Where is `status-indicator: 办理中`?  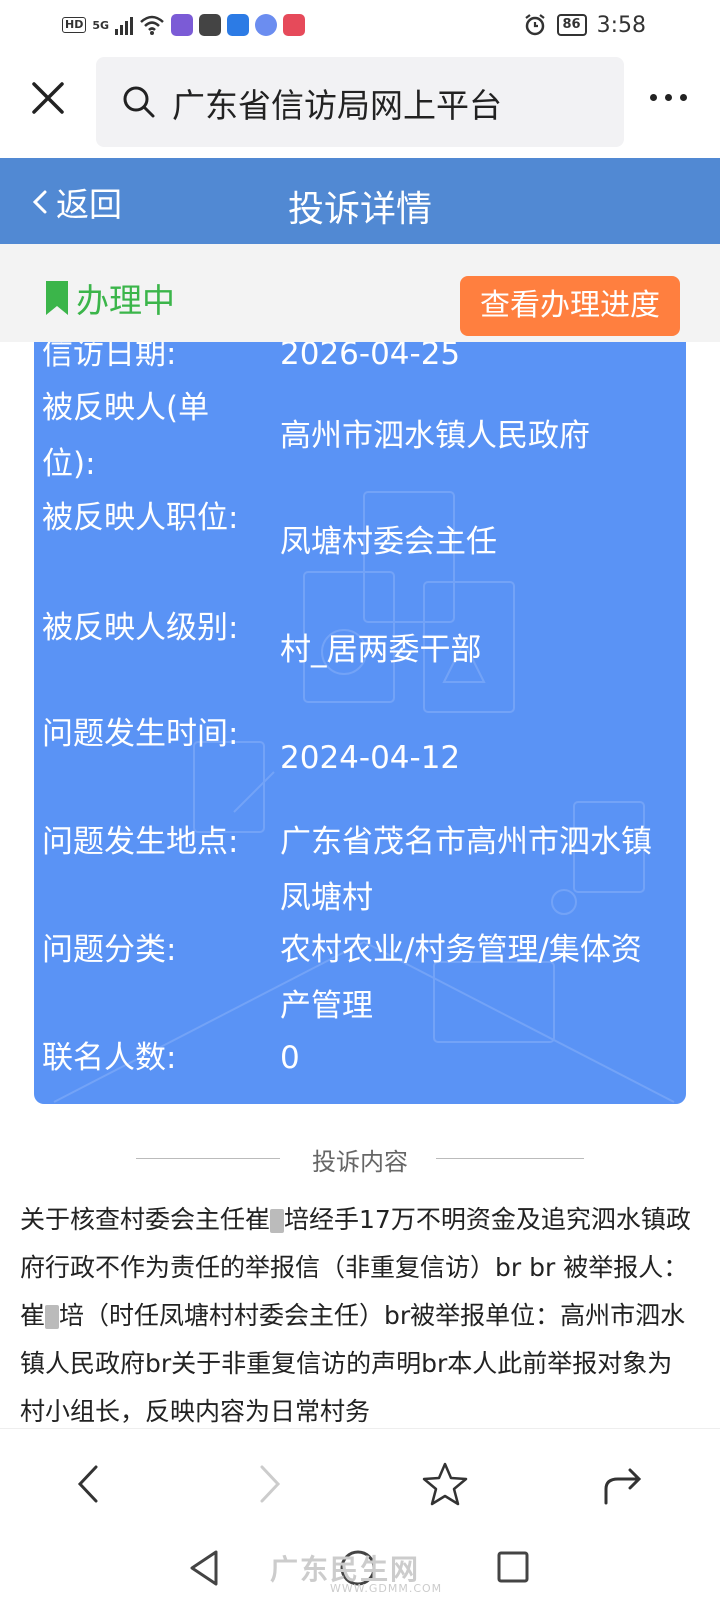 status-indicator: 办理中 is located at coordinates (110, 298).